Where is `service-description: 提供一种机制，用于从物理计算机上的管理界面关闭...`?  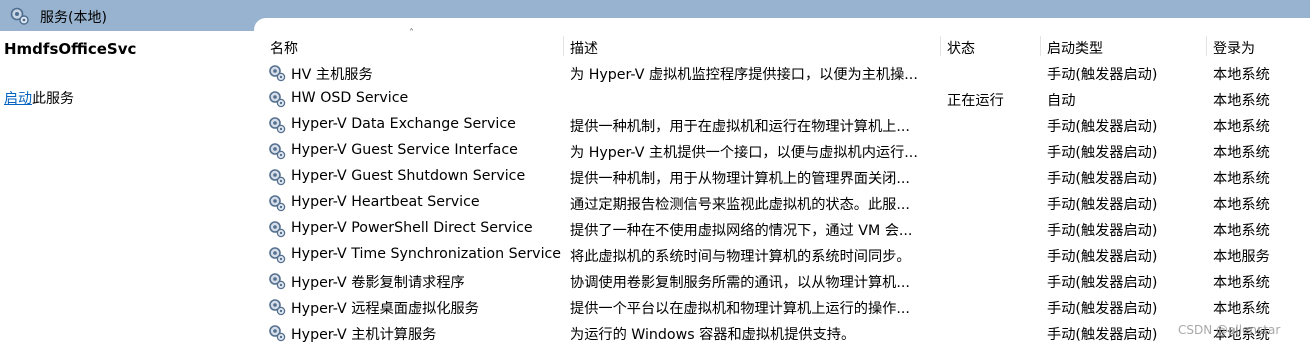
service-description: 提供一种机制，用于从物理计算机上的管理界面关闭... is located at coordinates (740, 179).